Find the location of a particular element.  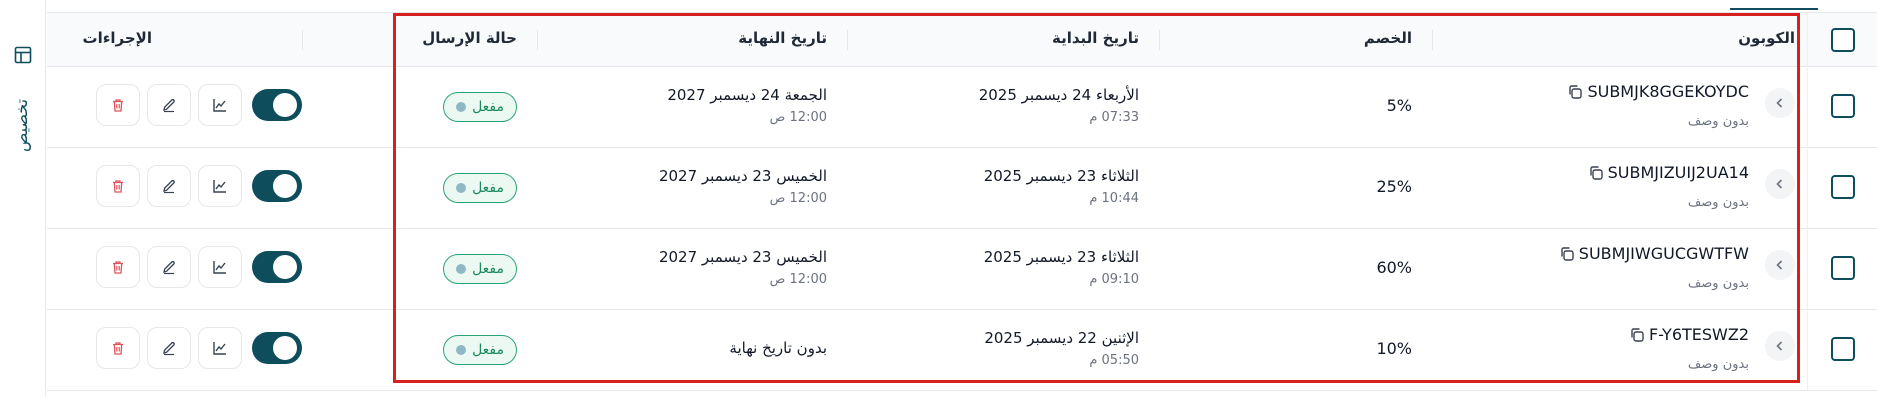

end-time: 12:00 ص is located at coordinates (798, 117).